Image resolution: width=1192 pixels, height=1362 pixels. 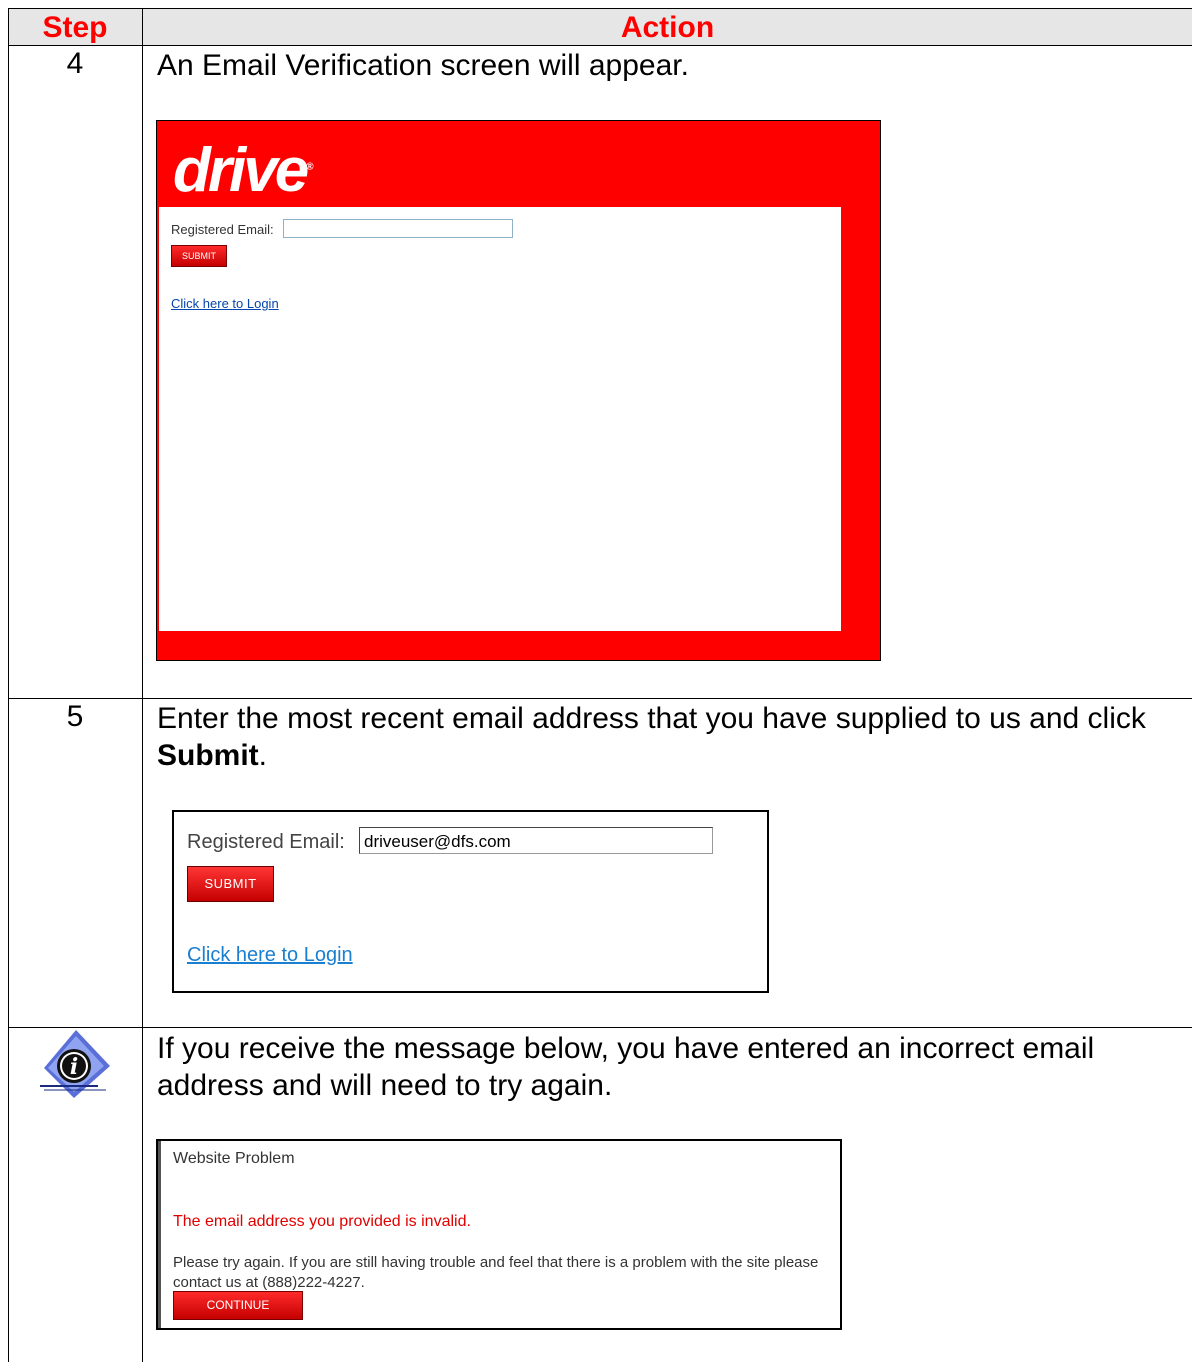 I want to click on dialog-left-edge, so click(x=159, y=1234).